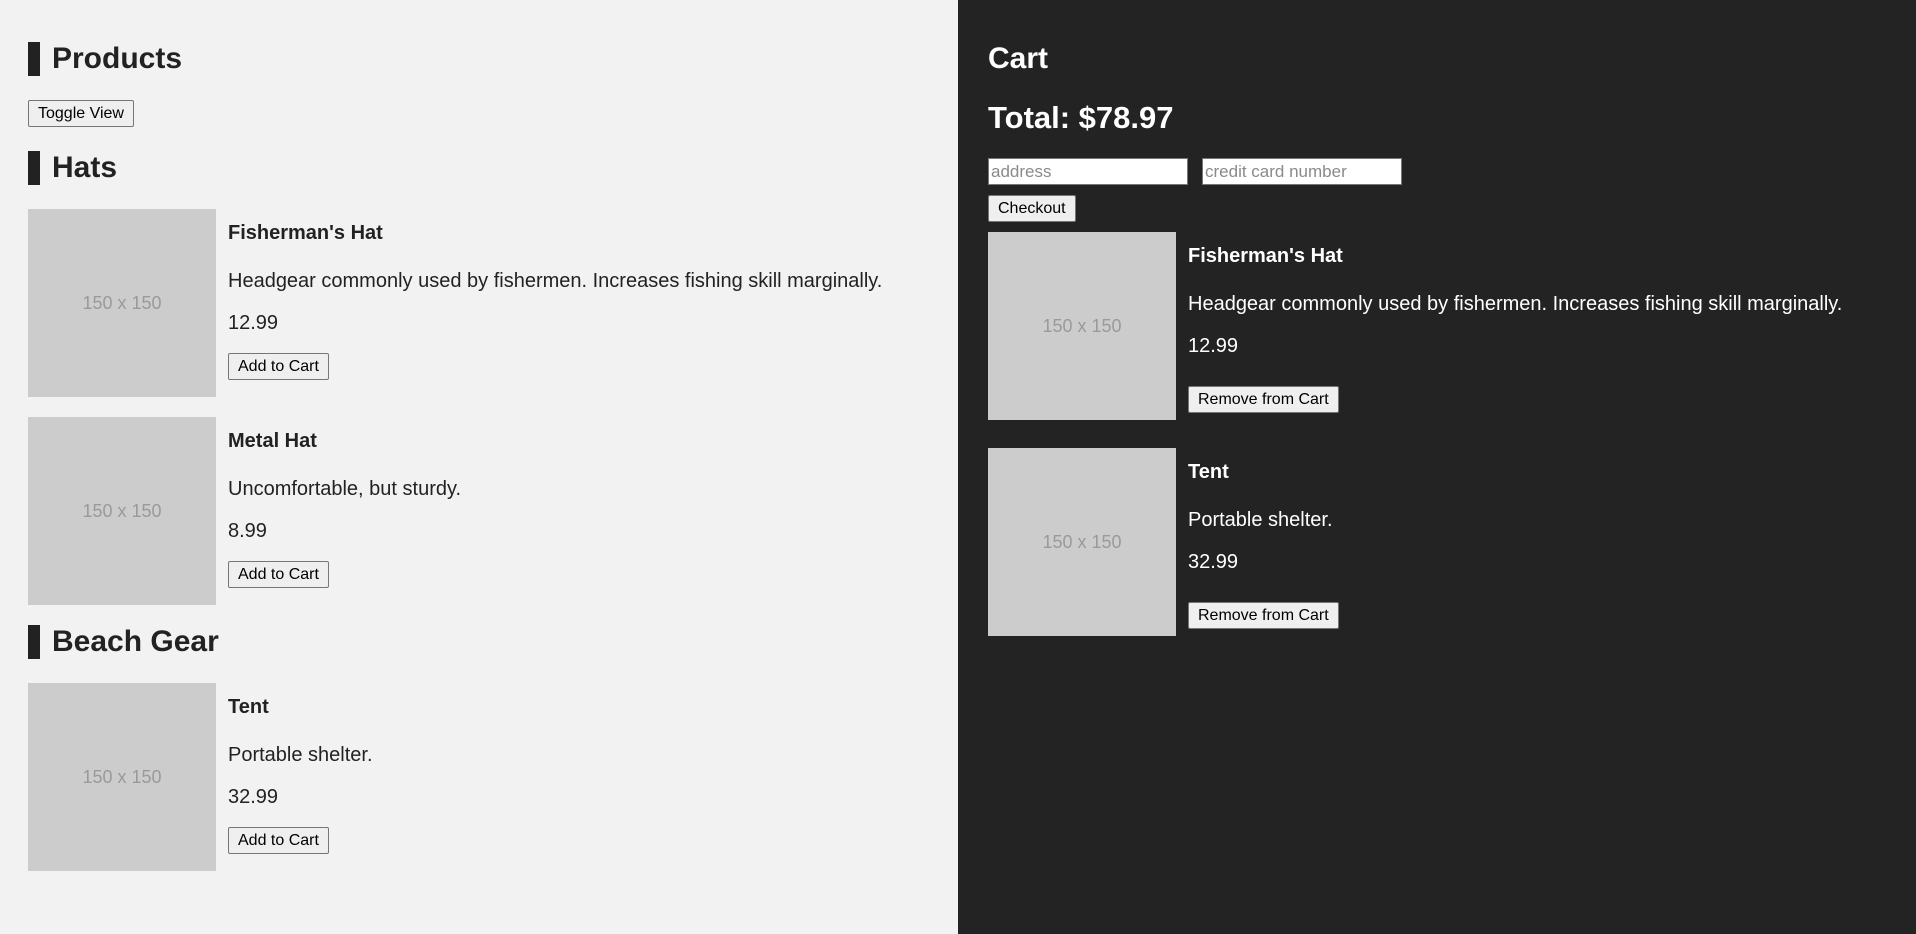 Image resolution: width=1916 pixels, height=934 pixels. What do you see at coordinates (272, 441) in the screenshot?
I see `product-name: Metal Hat` at bounding box center [272, 441].